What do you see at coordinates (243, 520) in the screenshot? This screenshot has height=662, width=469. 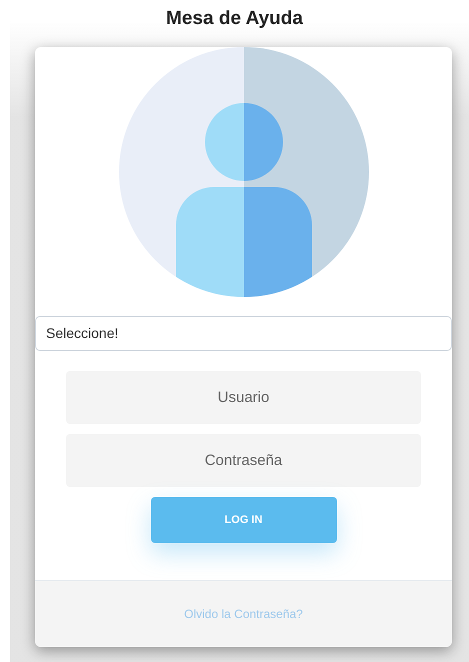 I see `login-button: LOG IN` at bounding box center [243, 520].